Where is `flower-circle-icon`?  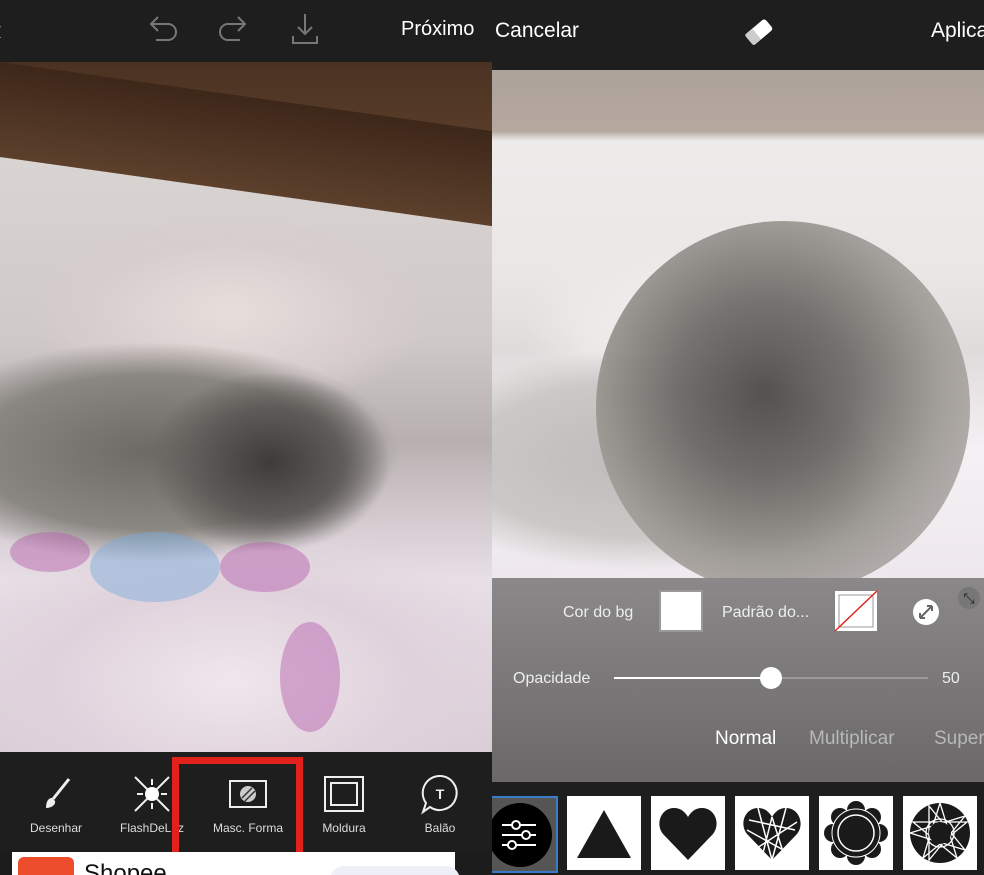 flower-circle-icon is located at coordinates (856, 833).